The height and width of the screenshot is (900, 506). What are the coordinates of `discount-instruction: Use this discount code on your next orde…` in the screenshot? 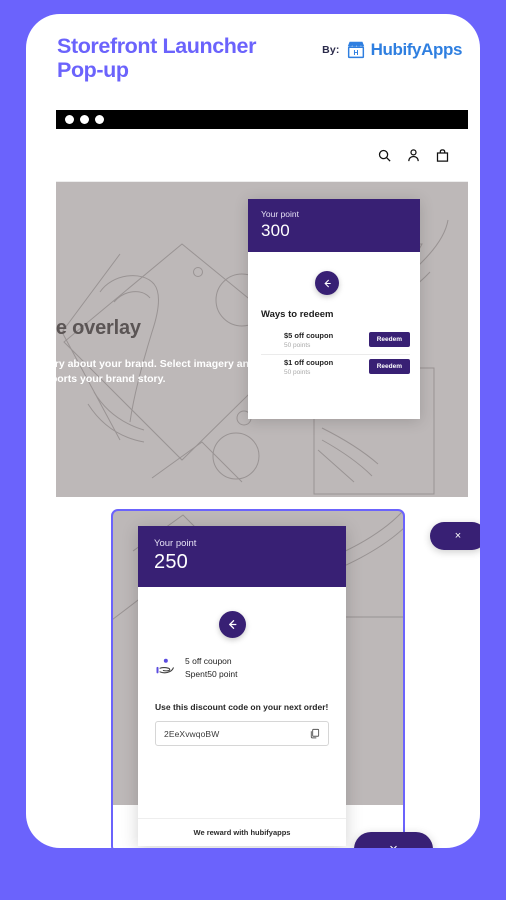 It's located at (242, 707).